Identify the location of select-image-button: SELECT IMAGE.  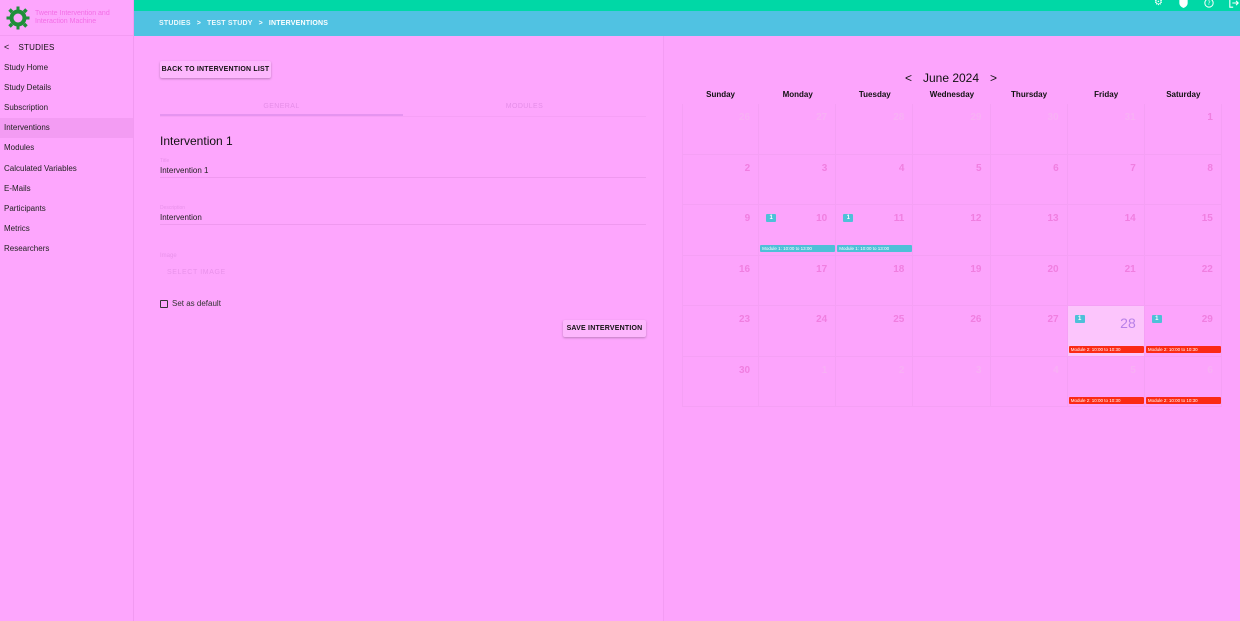
(196, 272).